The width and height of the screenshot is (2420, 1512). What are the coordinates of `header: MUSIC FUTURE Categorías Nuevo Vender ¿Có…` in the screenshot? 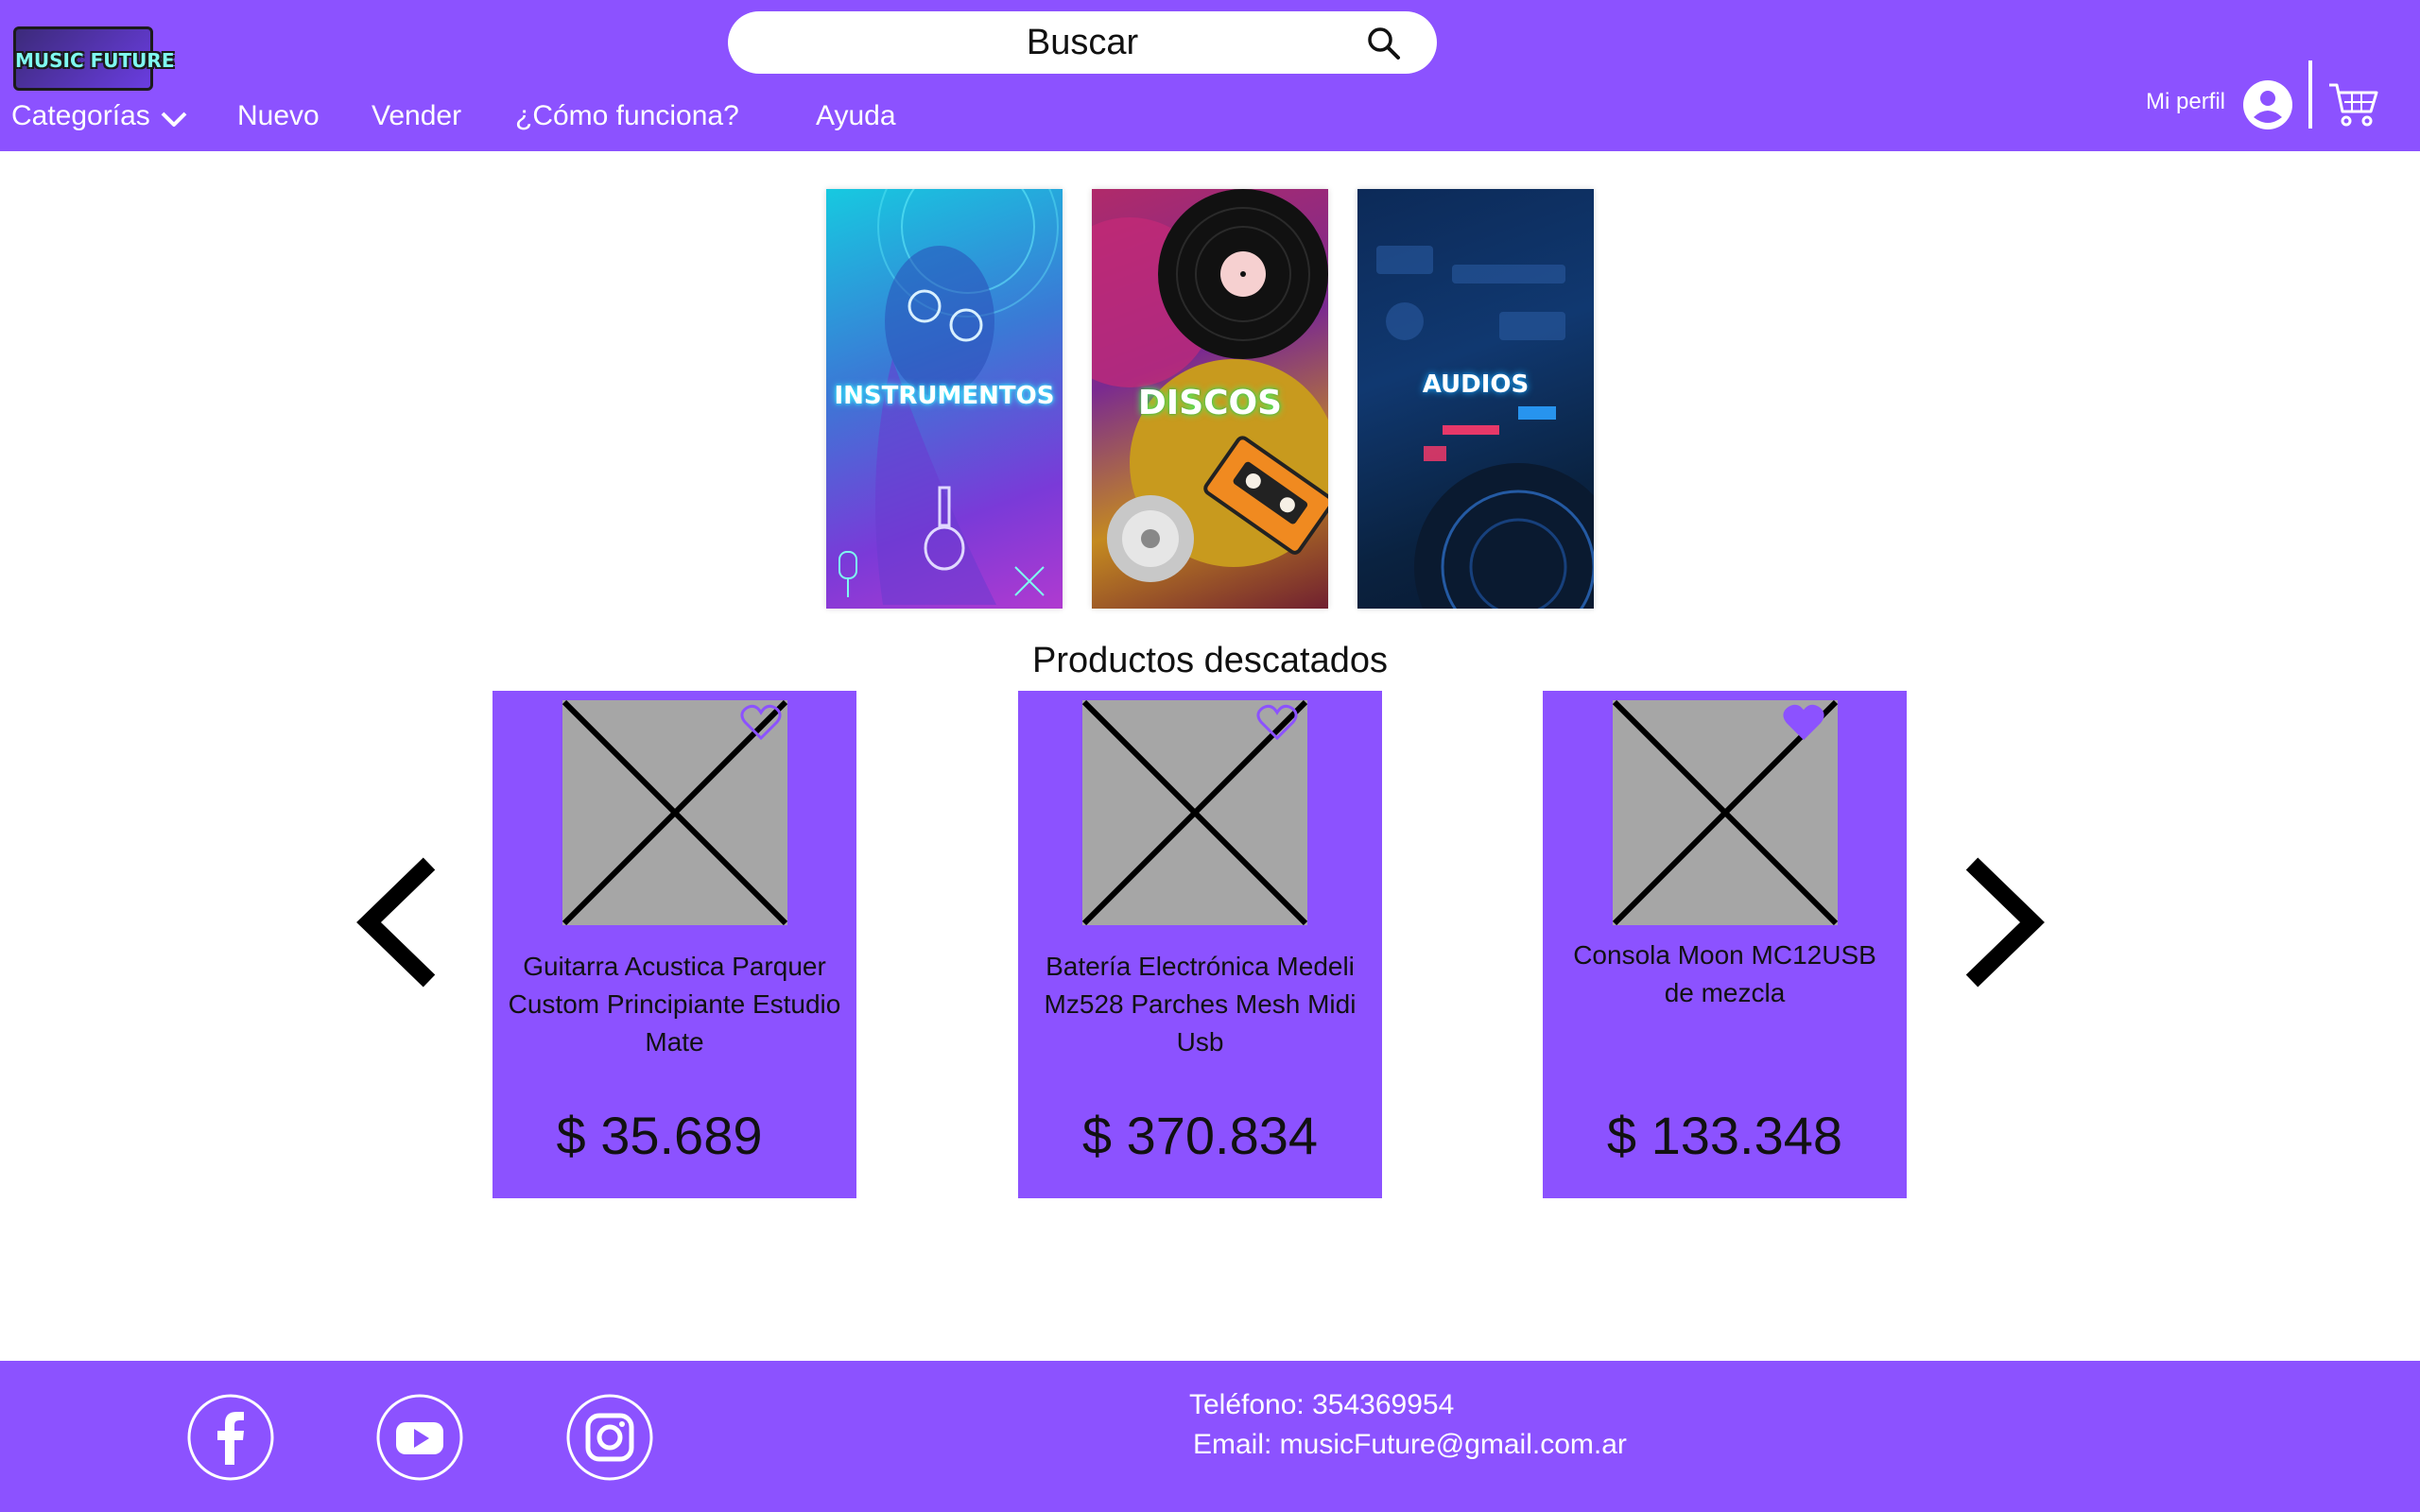 It's located at (1210, 75).